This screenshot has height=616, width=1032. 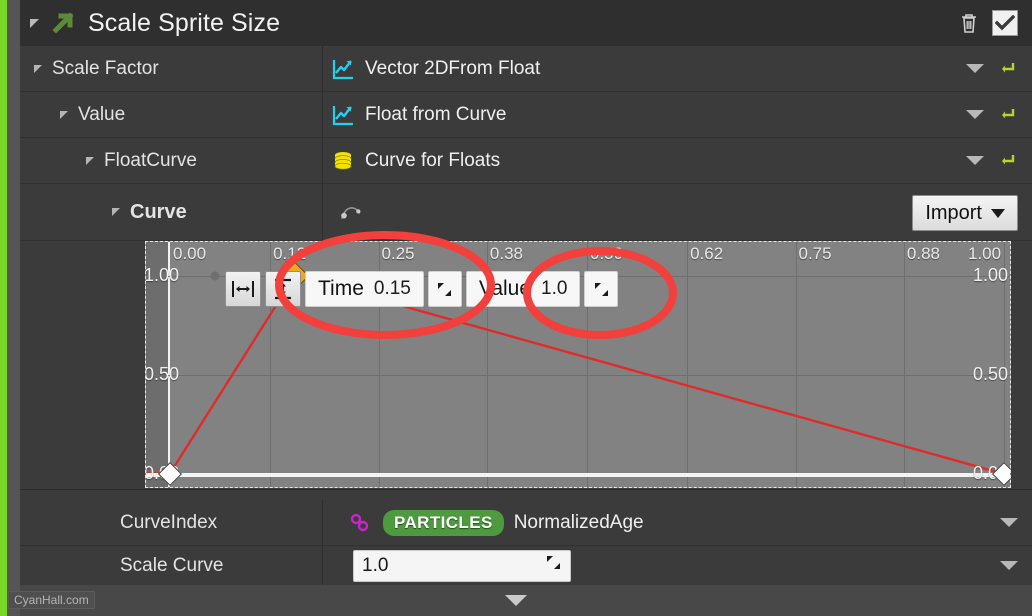 I want to click on graph-x-tick: 0.88, so click(x=923, y=253).